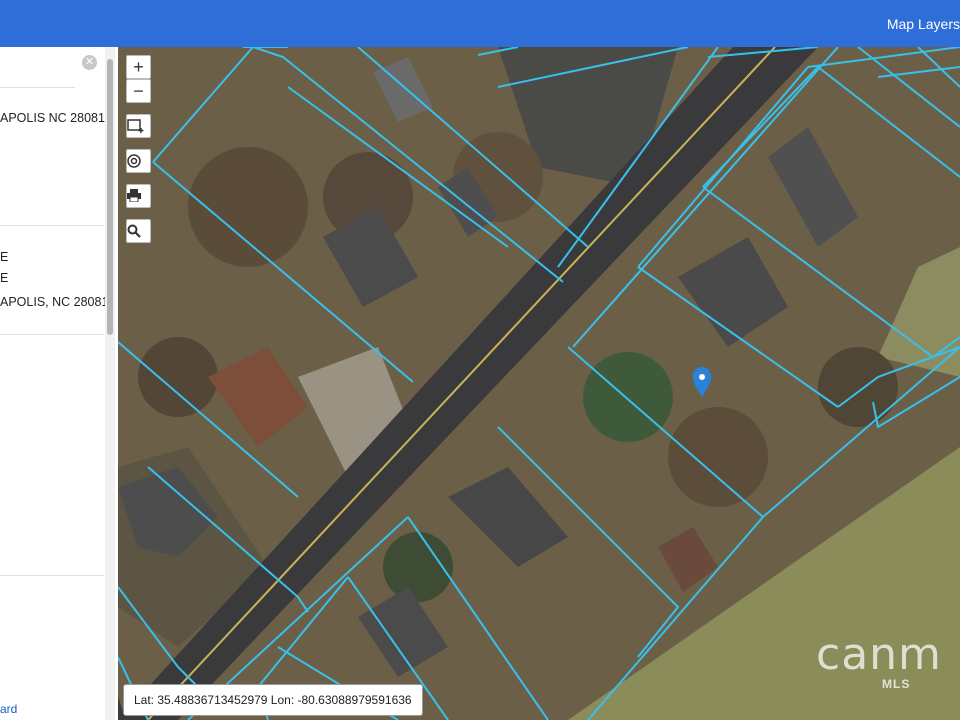  What do you see at coordinates (89, 62) in the screenshot?
I see `close-panel-button: ✕` at bounding box center [89, 62].